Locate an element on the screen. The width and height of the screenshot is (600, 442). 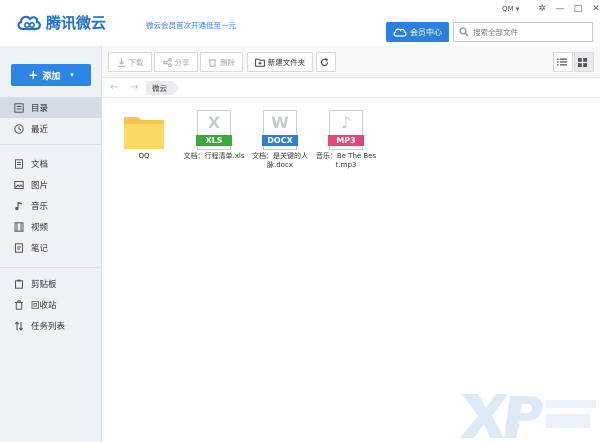
nav-group-main: 目录 最近 is located at coordinates (50, 118).